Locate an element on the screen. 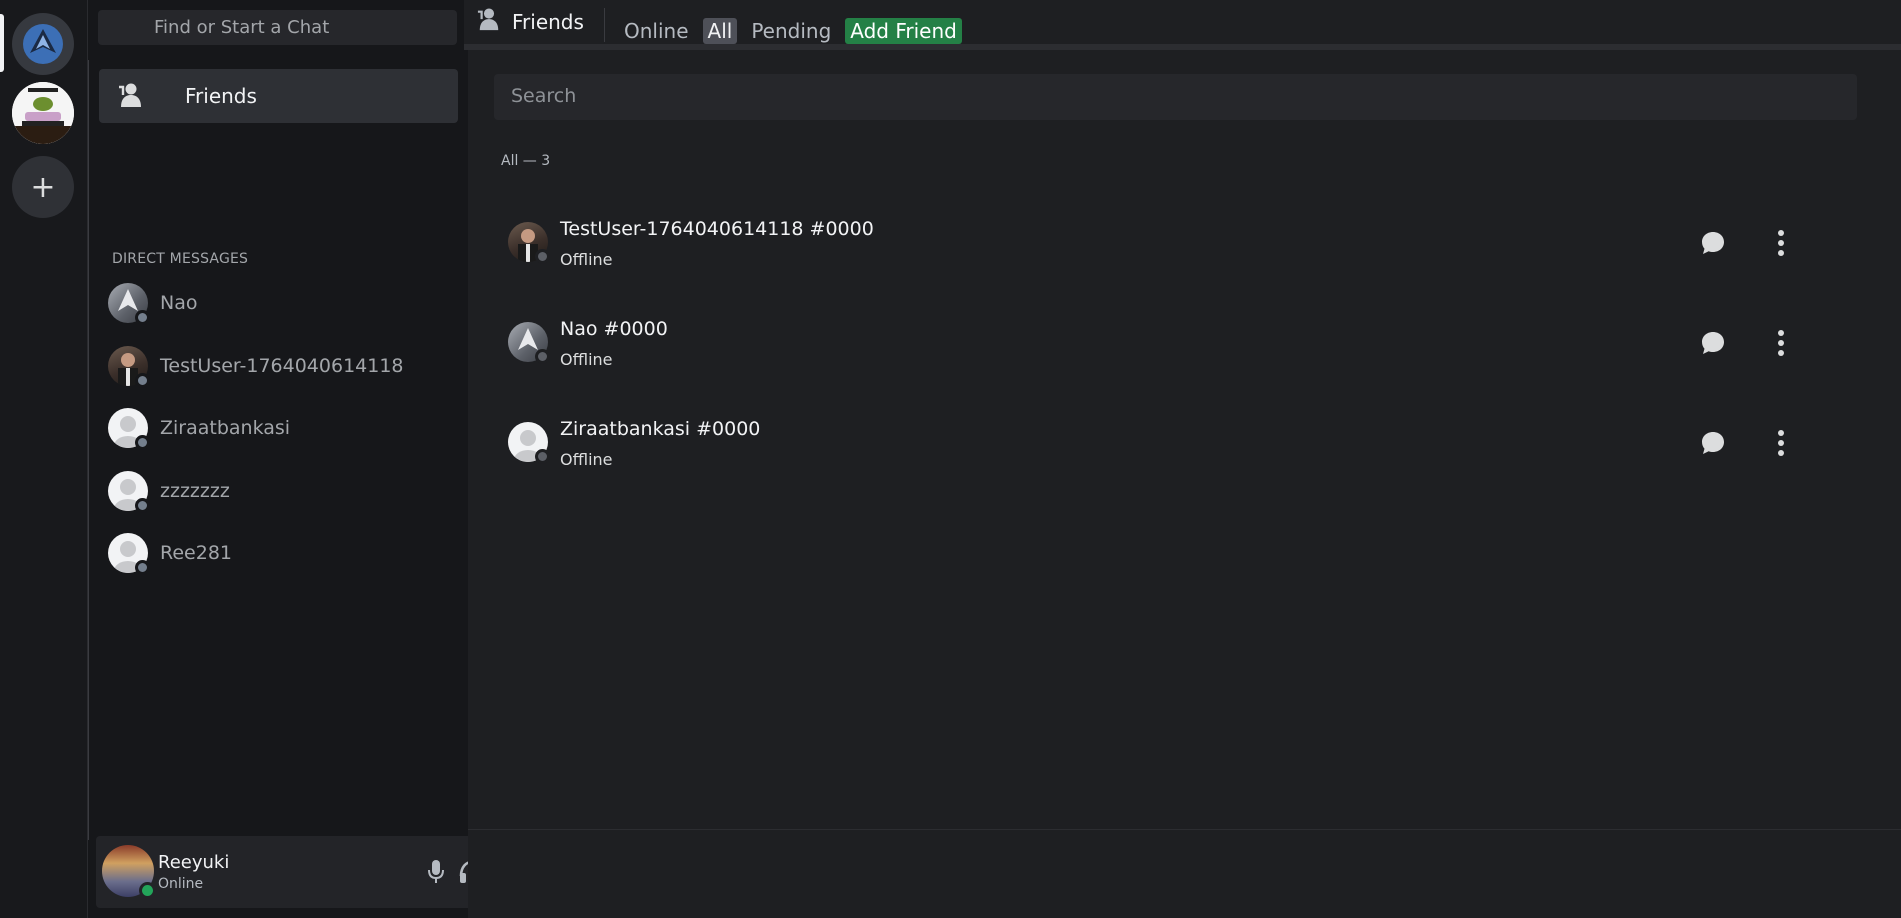 This screenshot has width=1901, height=918. username: Reeyuki is located at coordinates (194, 862).